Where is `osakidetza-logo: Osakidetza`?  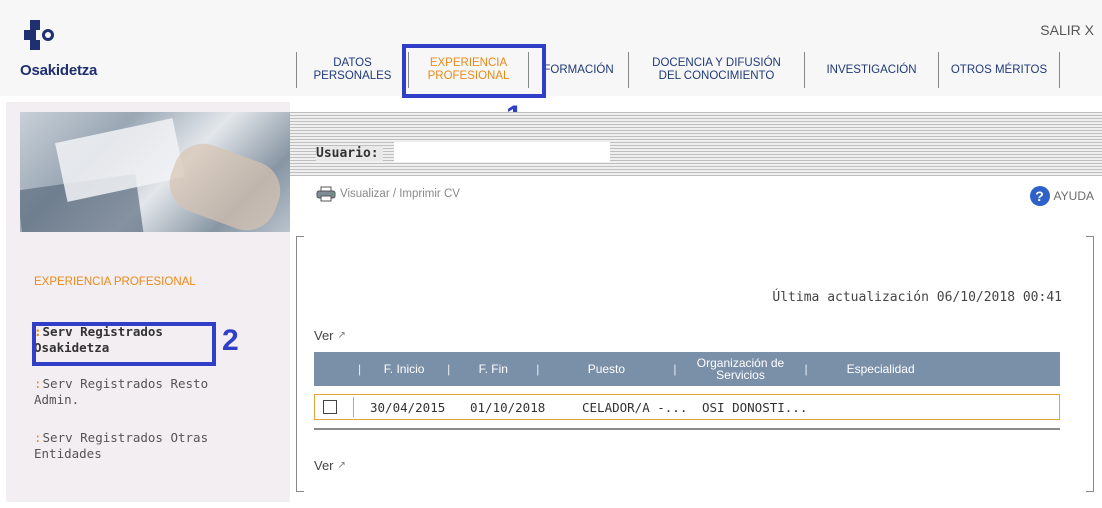 osakidetza-logo: Osakidetza is located at coordinates (76, 51).